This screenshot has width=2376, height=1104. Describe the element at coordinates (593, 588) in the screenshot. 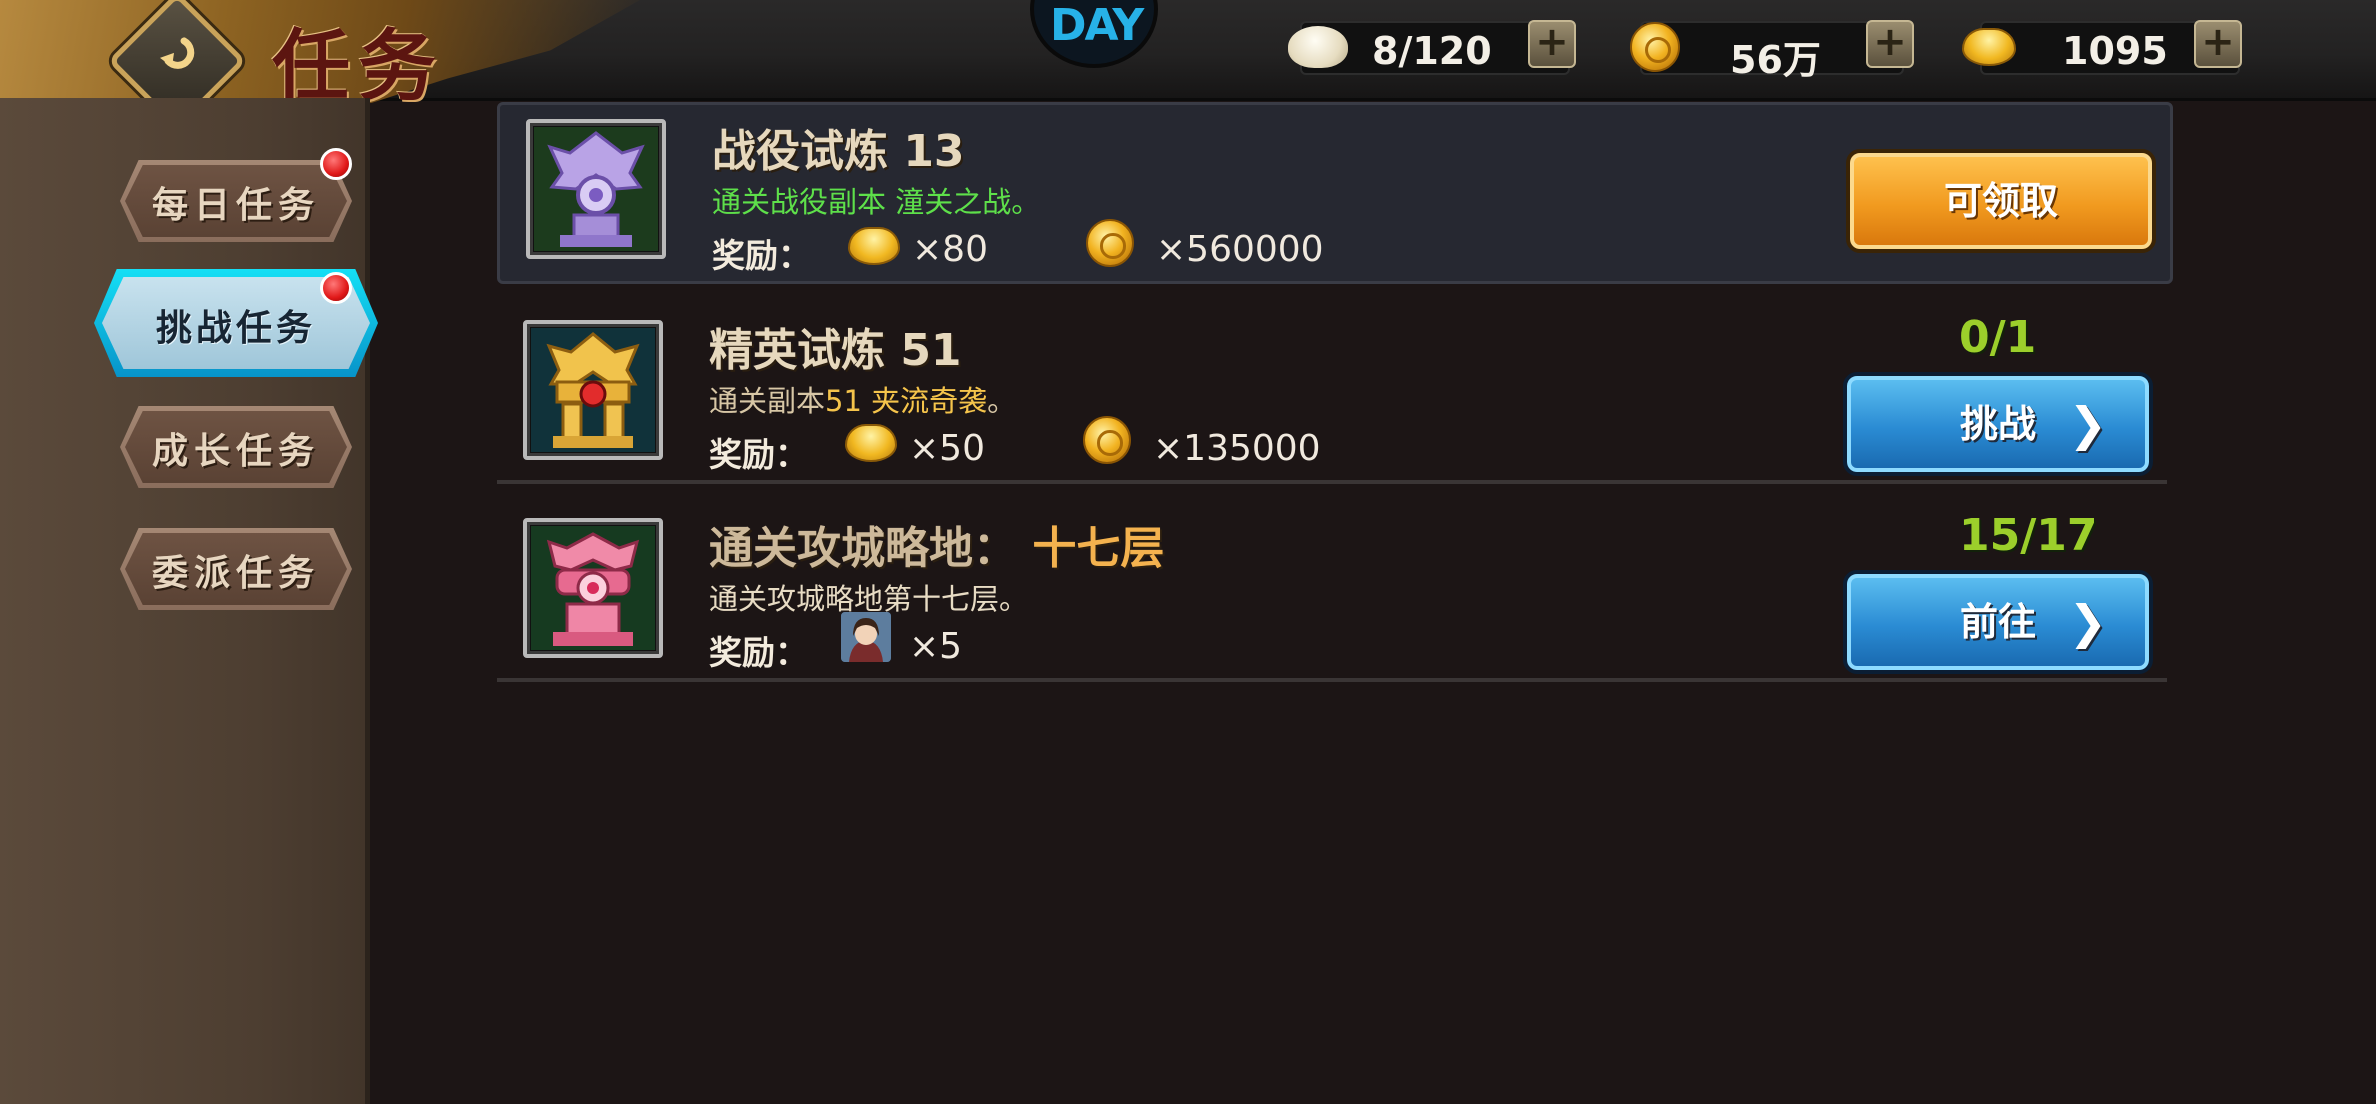

I see `pink-totem-icon` at that location.